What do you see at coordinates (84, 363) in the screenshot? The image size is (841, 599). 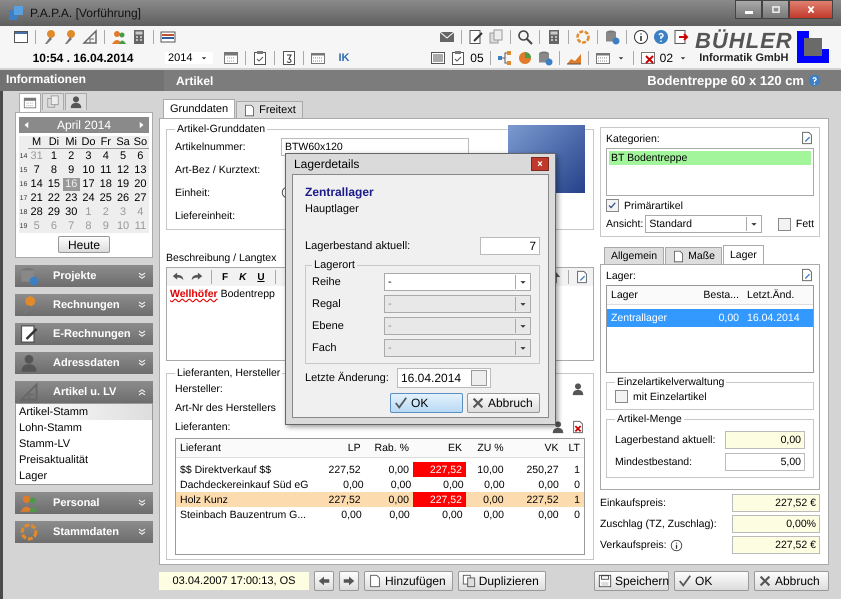 I see `nav-group-header: Adressdaten` at bounding box center [84, 363].